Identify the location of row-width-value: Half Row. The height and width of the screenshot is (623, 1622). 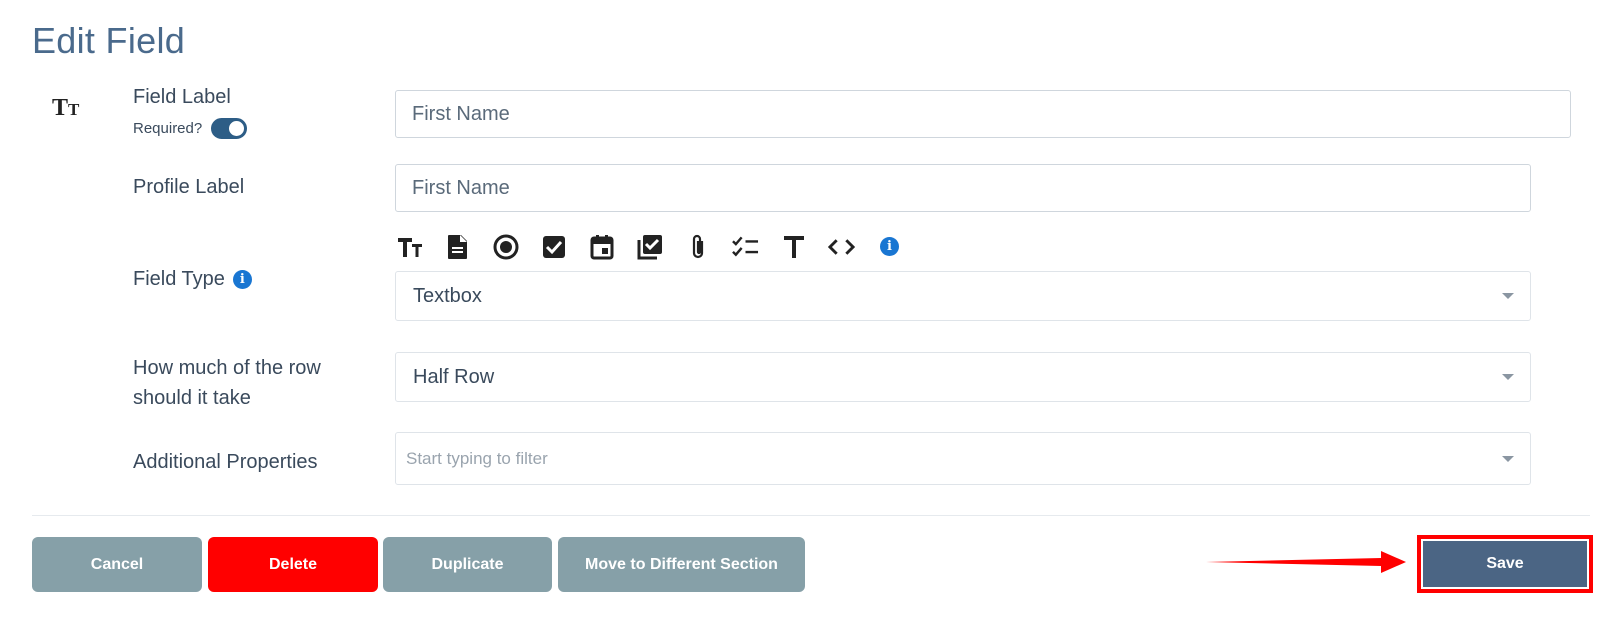
(454, 376).